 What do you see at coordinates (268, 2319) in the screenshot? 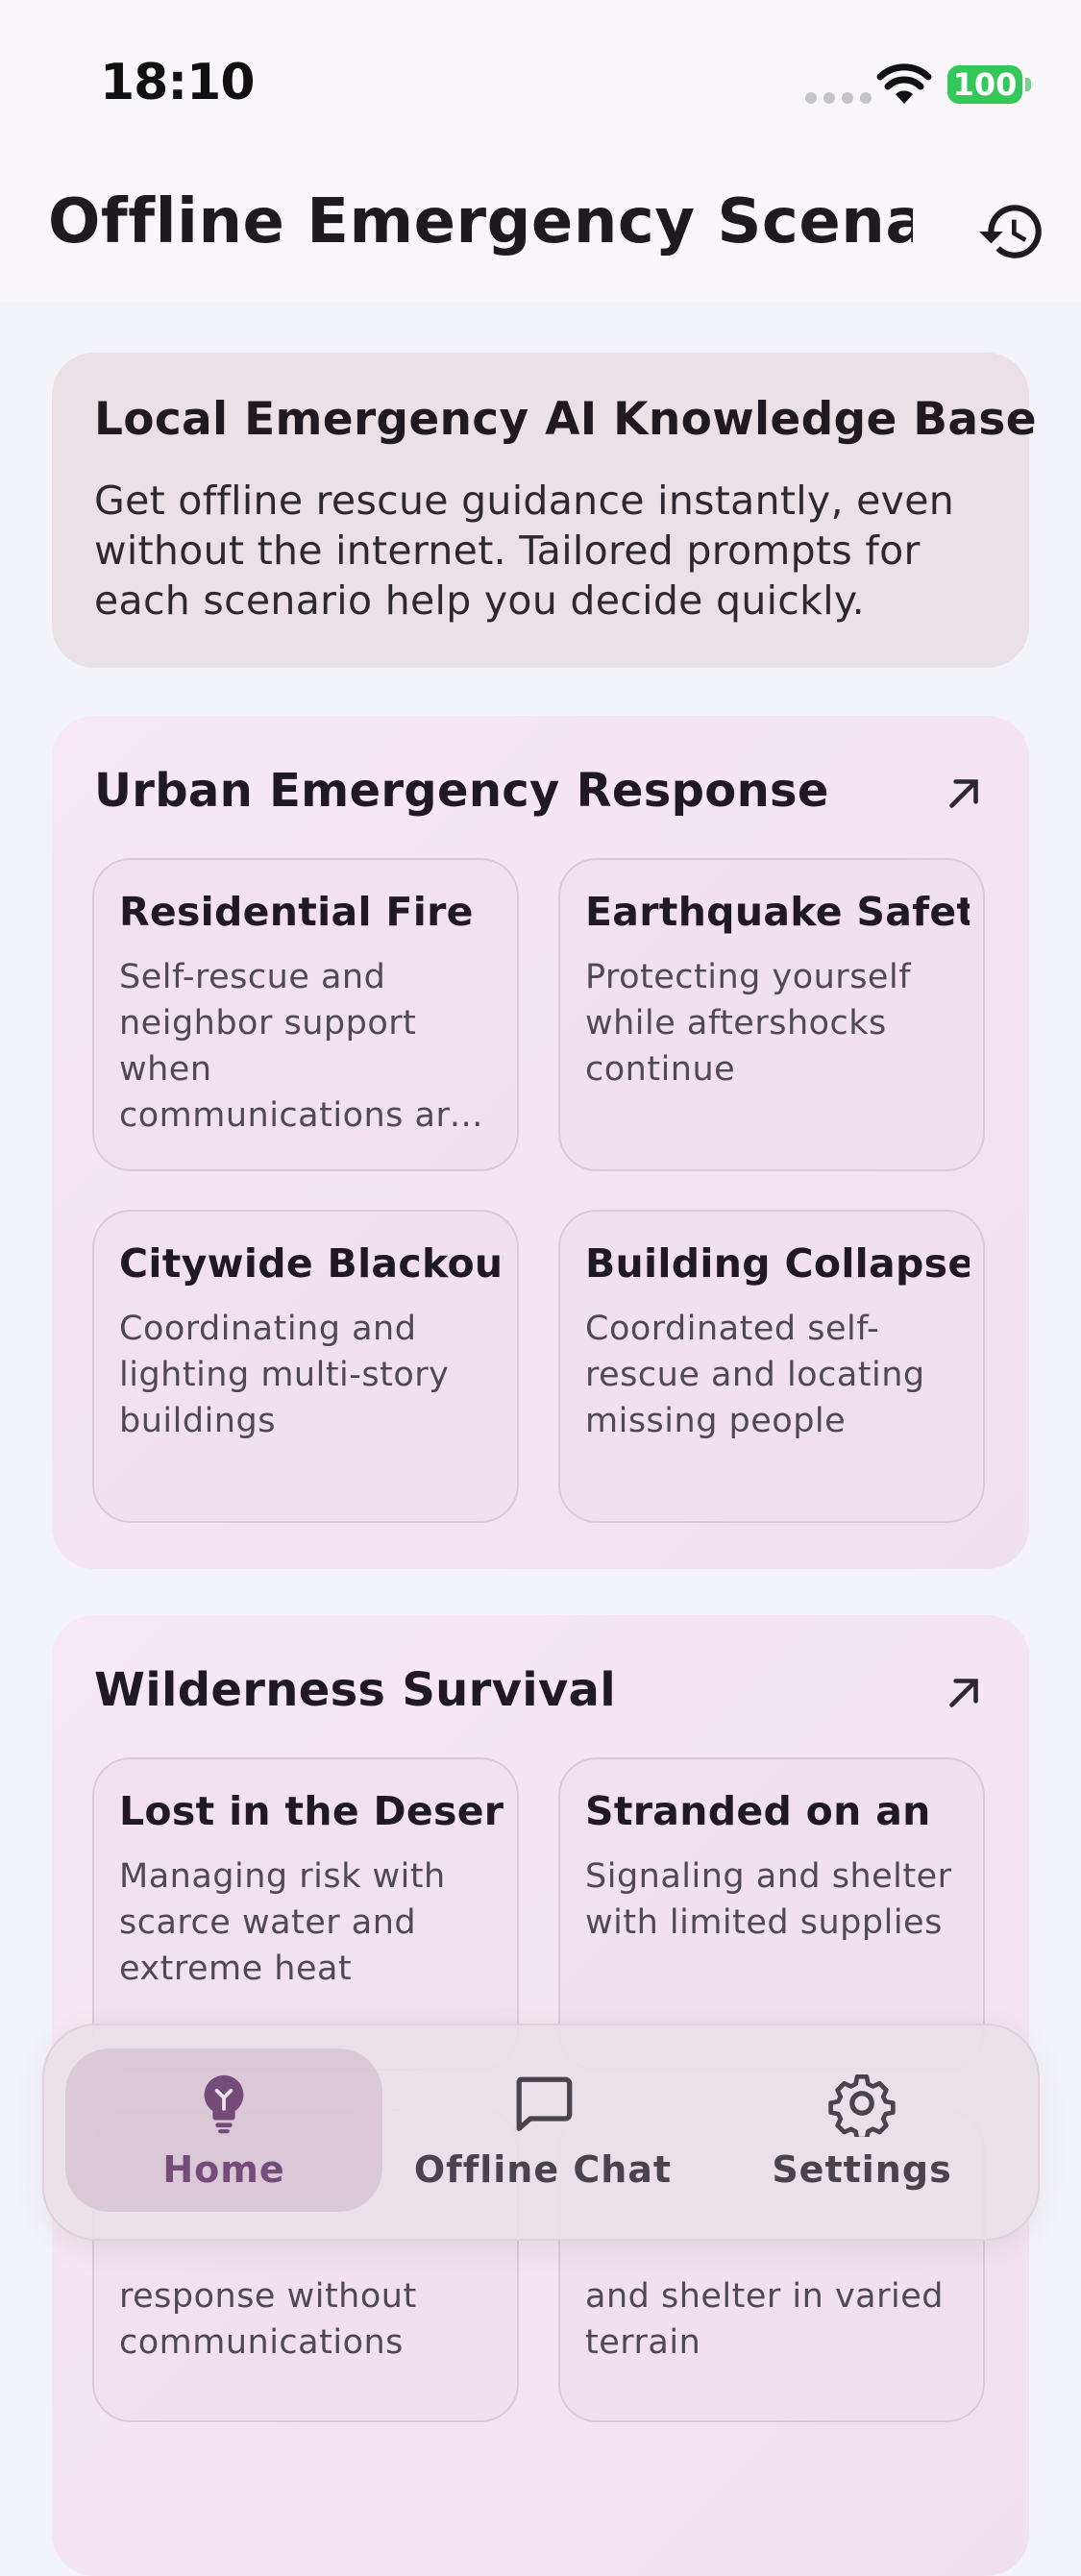
I see `tile-description: response without communications` at bounding box center [268, 2319].